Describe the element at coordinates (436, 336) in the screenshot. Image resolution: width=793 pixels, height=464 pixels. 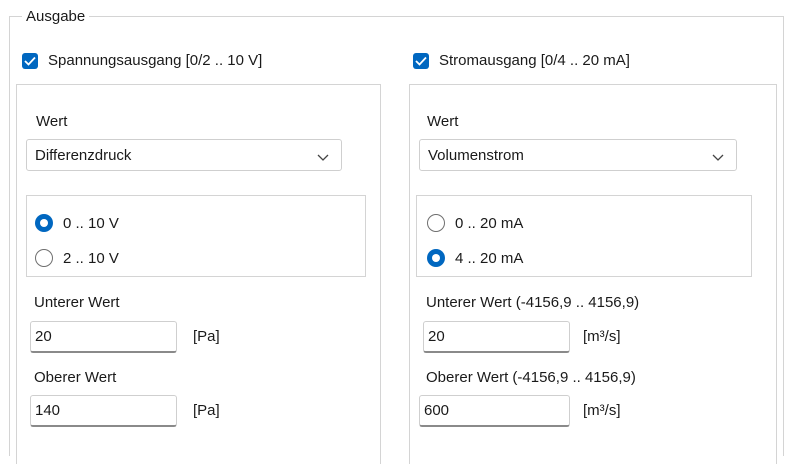
I see `right-lower-value: 20` at that location.